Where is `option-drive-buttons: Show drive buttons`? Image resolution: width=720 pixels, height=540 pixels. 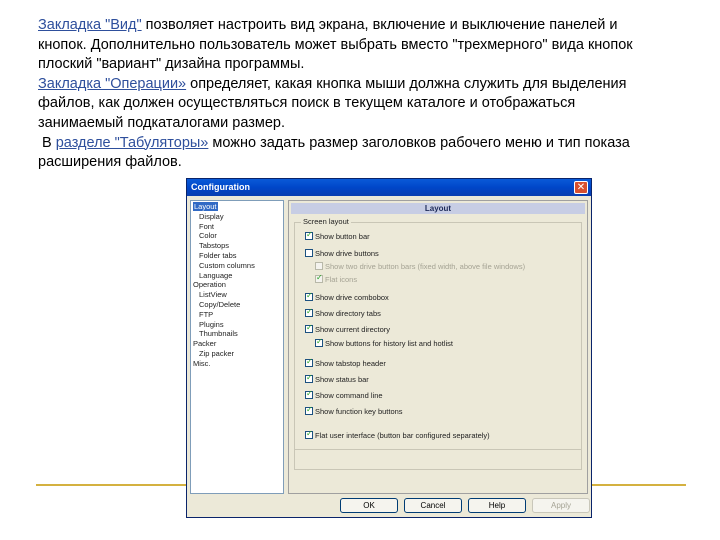 option-drive-buttons: Show drive buttons is located at coordinates (342, 253).